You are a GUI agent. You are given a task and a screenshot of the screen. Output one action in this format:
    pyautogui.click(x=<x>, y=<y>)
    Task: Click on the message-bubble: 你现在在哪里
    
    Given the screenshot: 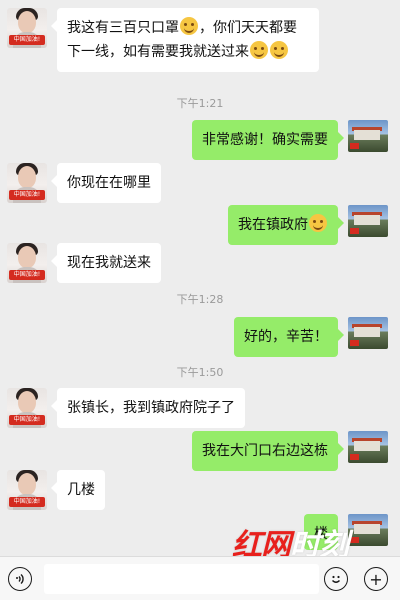 What is the action you would take?
    pyautogui.click(x=106, y=183)
    